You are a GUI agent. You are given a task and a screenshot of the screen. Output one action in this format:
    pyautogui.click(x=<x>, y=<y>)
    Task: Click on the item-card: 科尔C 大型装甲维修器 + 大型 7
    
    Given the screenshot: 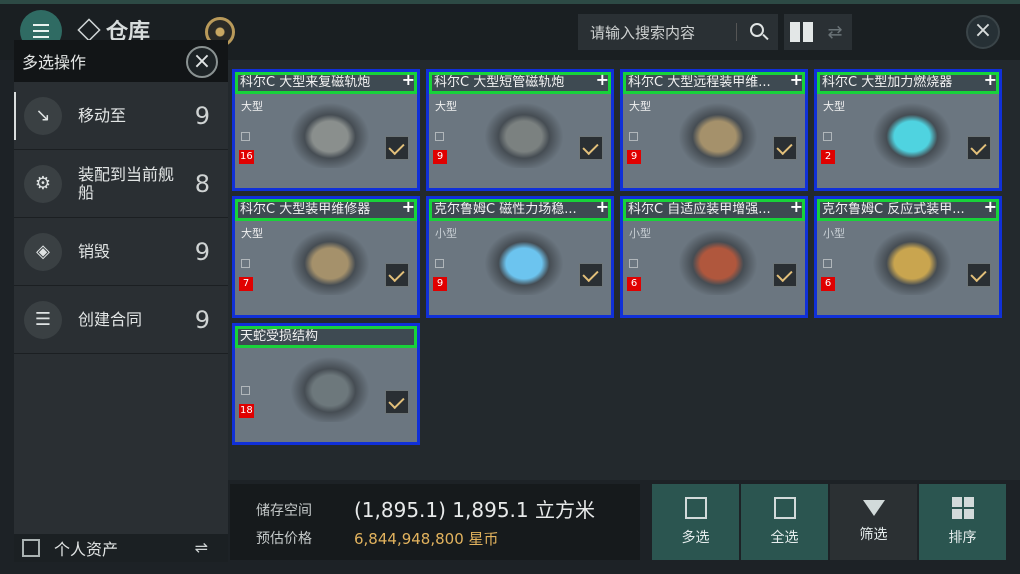 What is the action you would take?
    pyautogui.click(x=326, y=257)
    